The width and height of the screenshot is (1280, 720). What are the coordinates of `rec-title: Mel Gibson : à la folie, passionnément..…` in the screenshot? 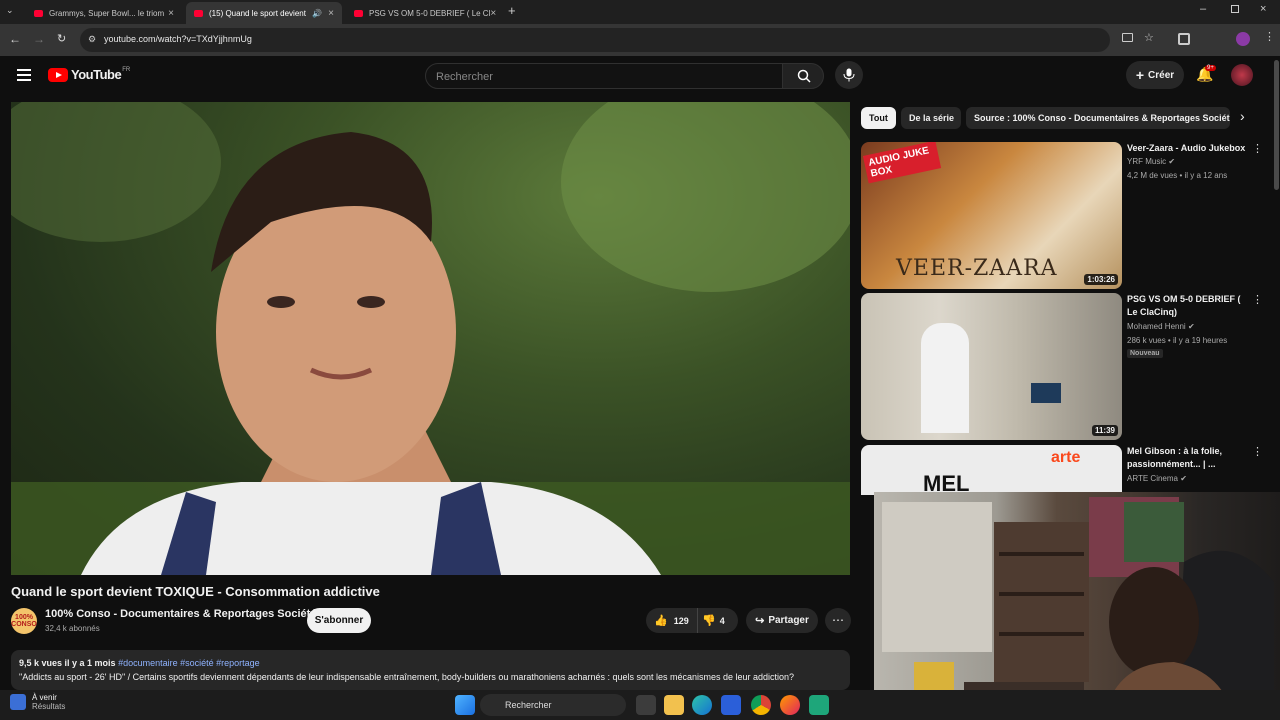 It's located at (1188, 458).